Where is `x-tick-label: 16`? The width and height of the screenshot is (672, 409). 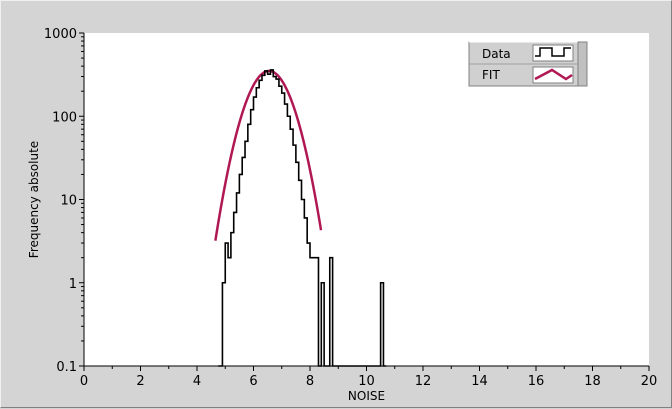 x-tick-label: 16 is located at coordinates (536, 381).